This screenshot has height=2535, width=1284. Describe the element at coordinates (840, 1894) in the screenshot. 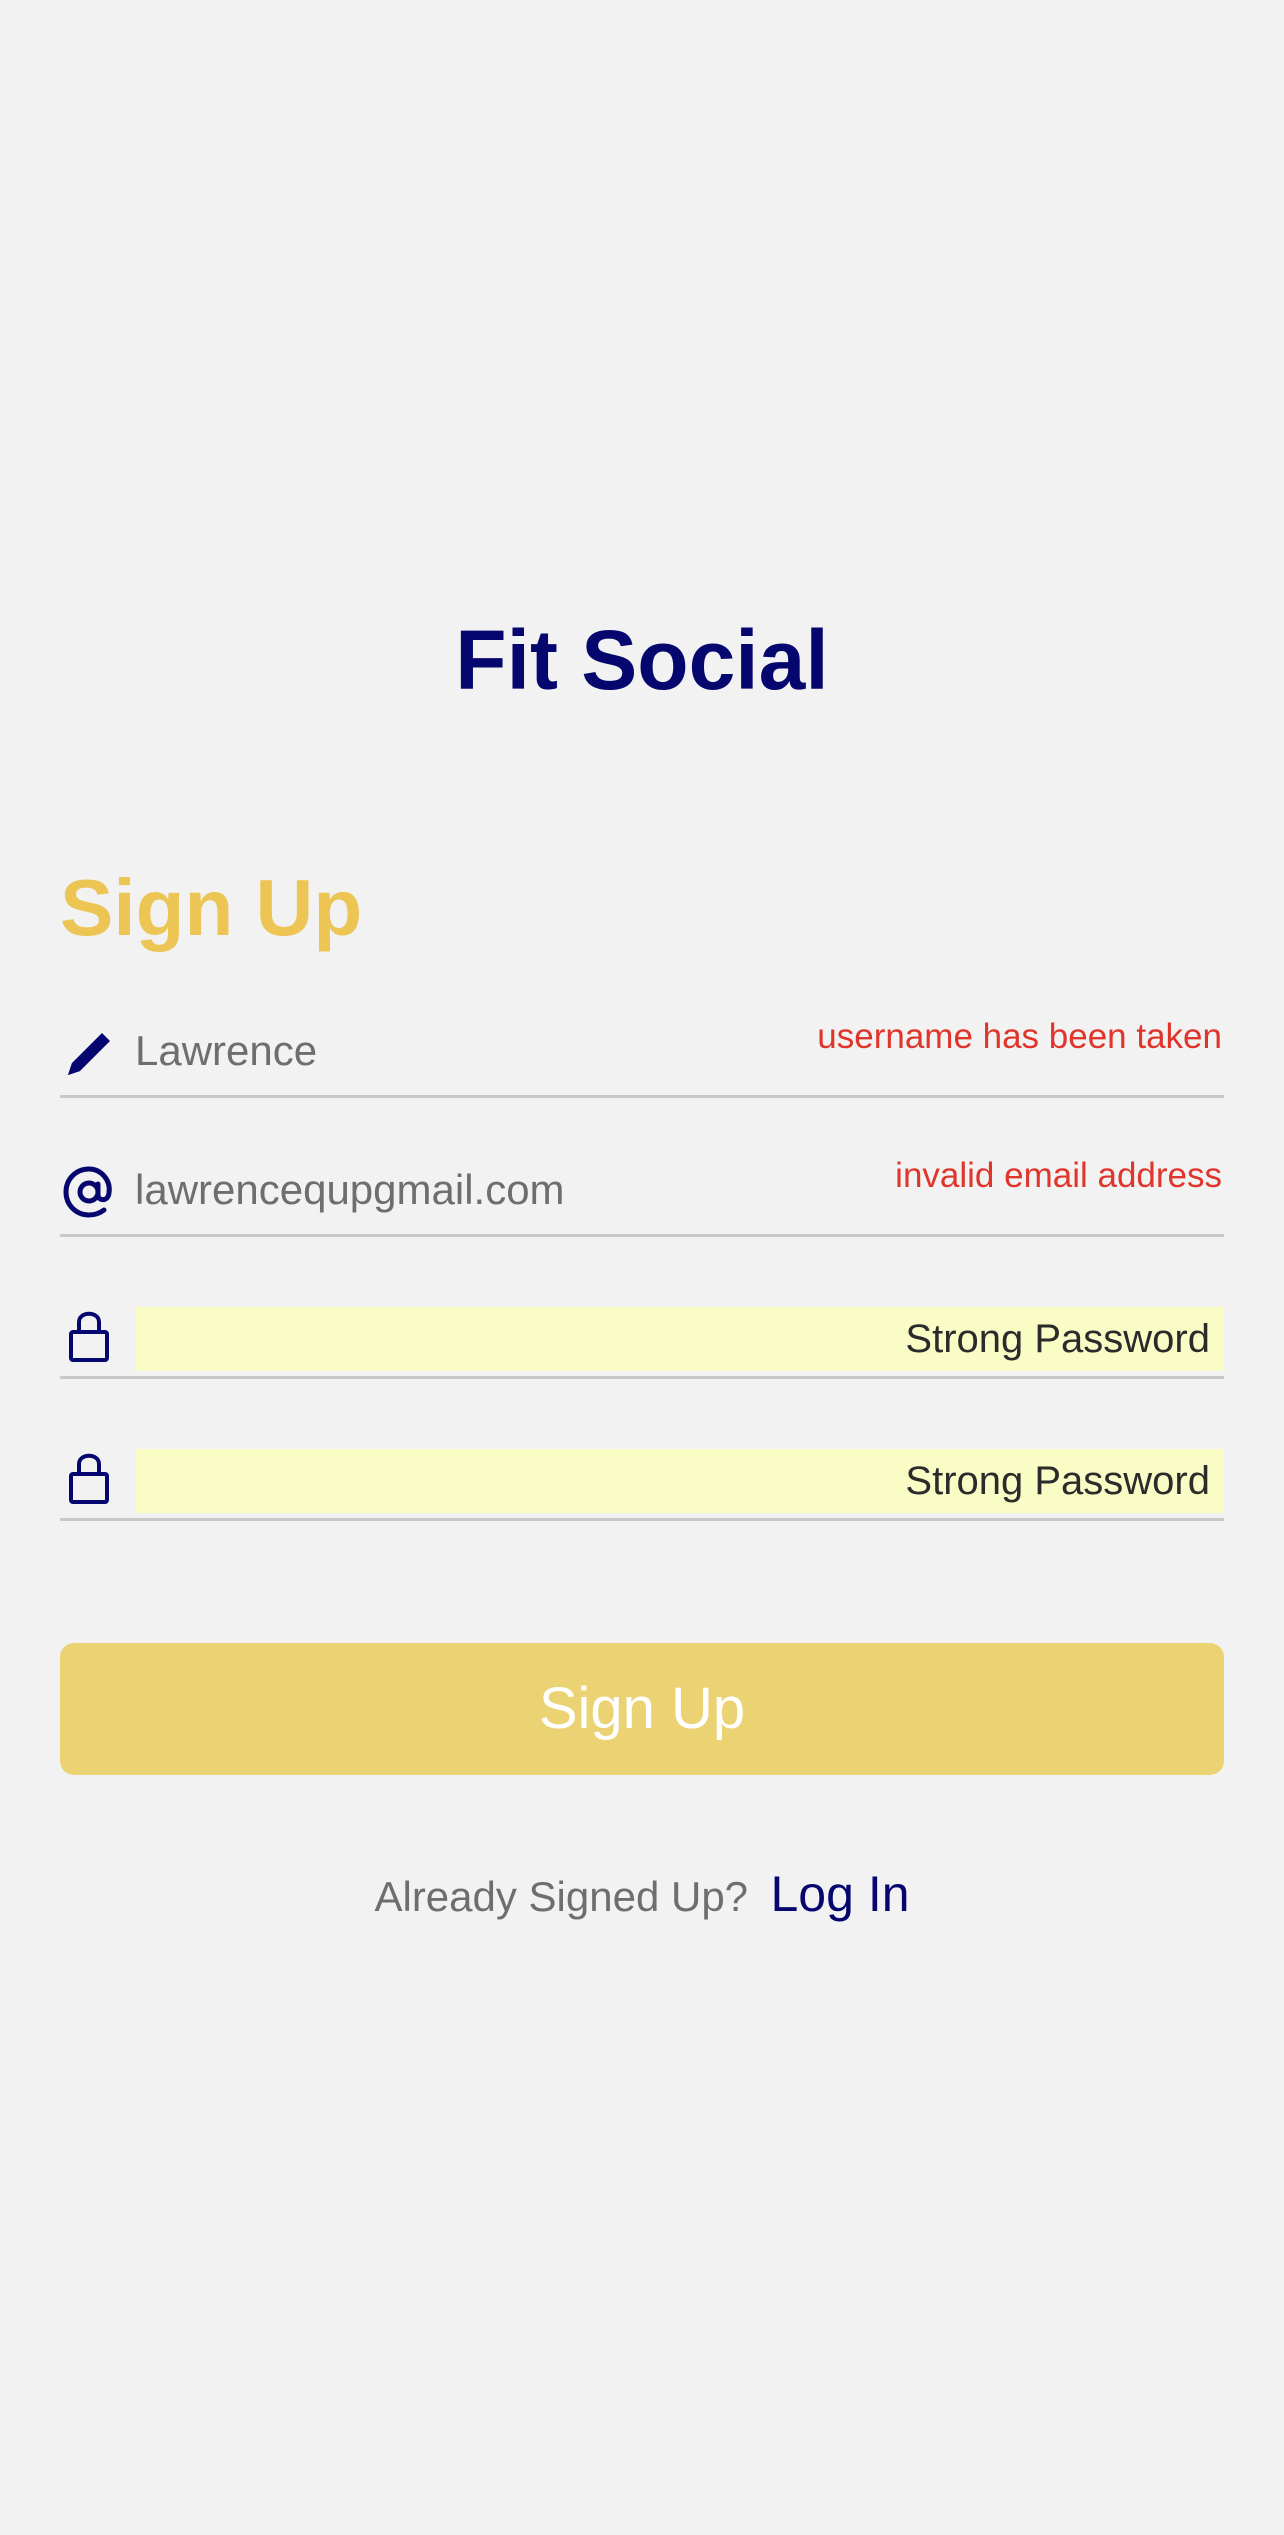

I see `log-in-link: Log In` at that location.